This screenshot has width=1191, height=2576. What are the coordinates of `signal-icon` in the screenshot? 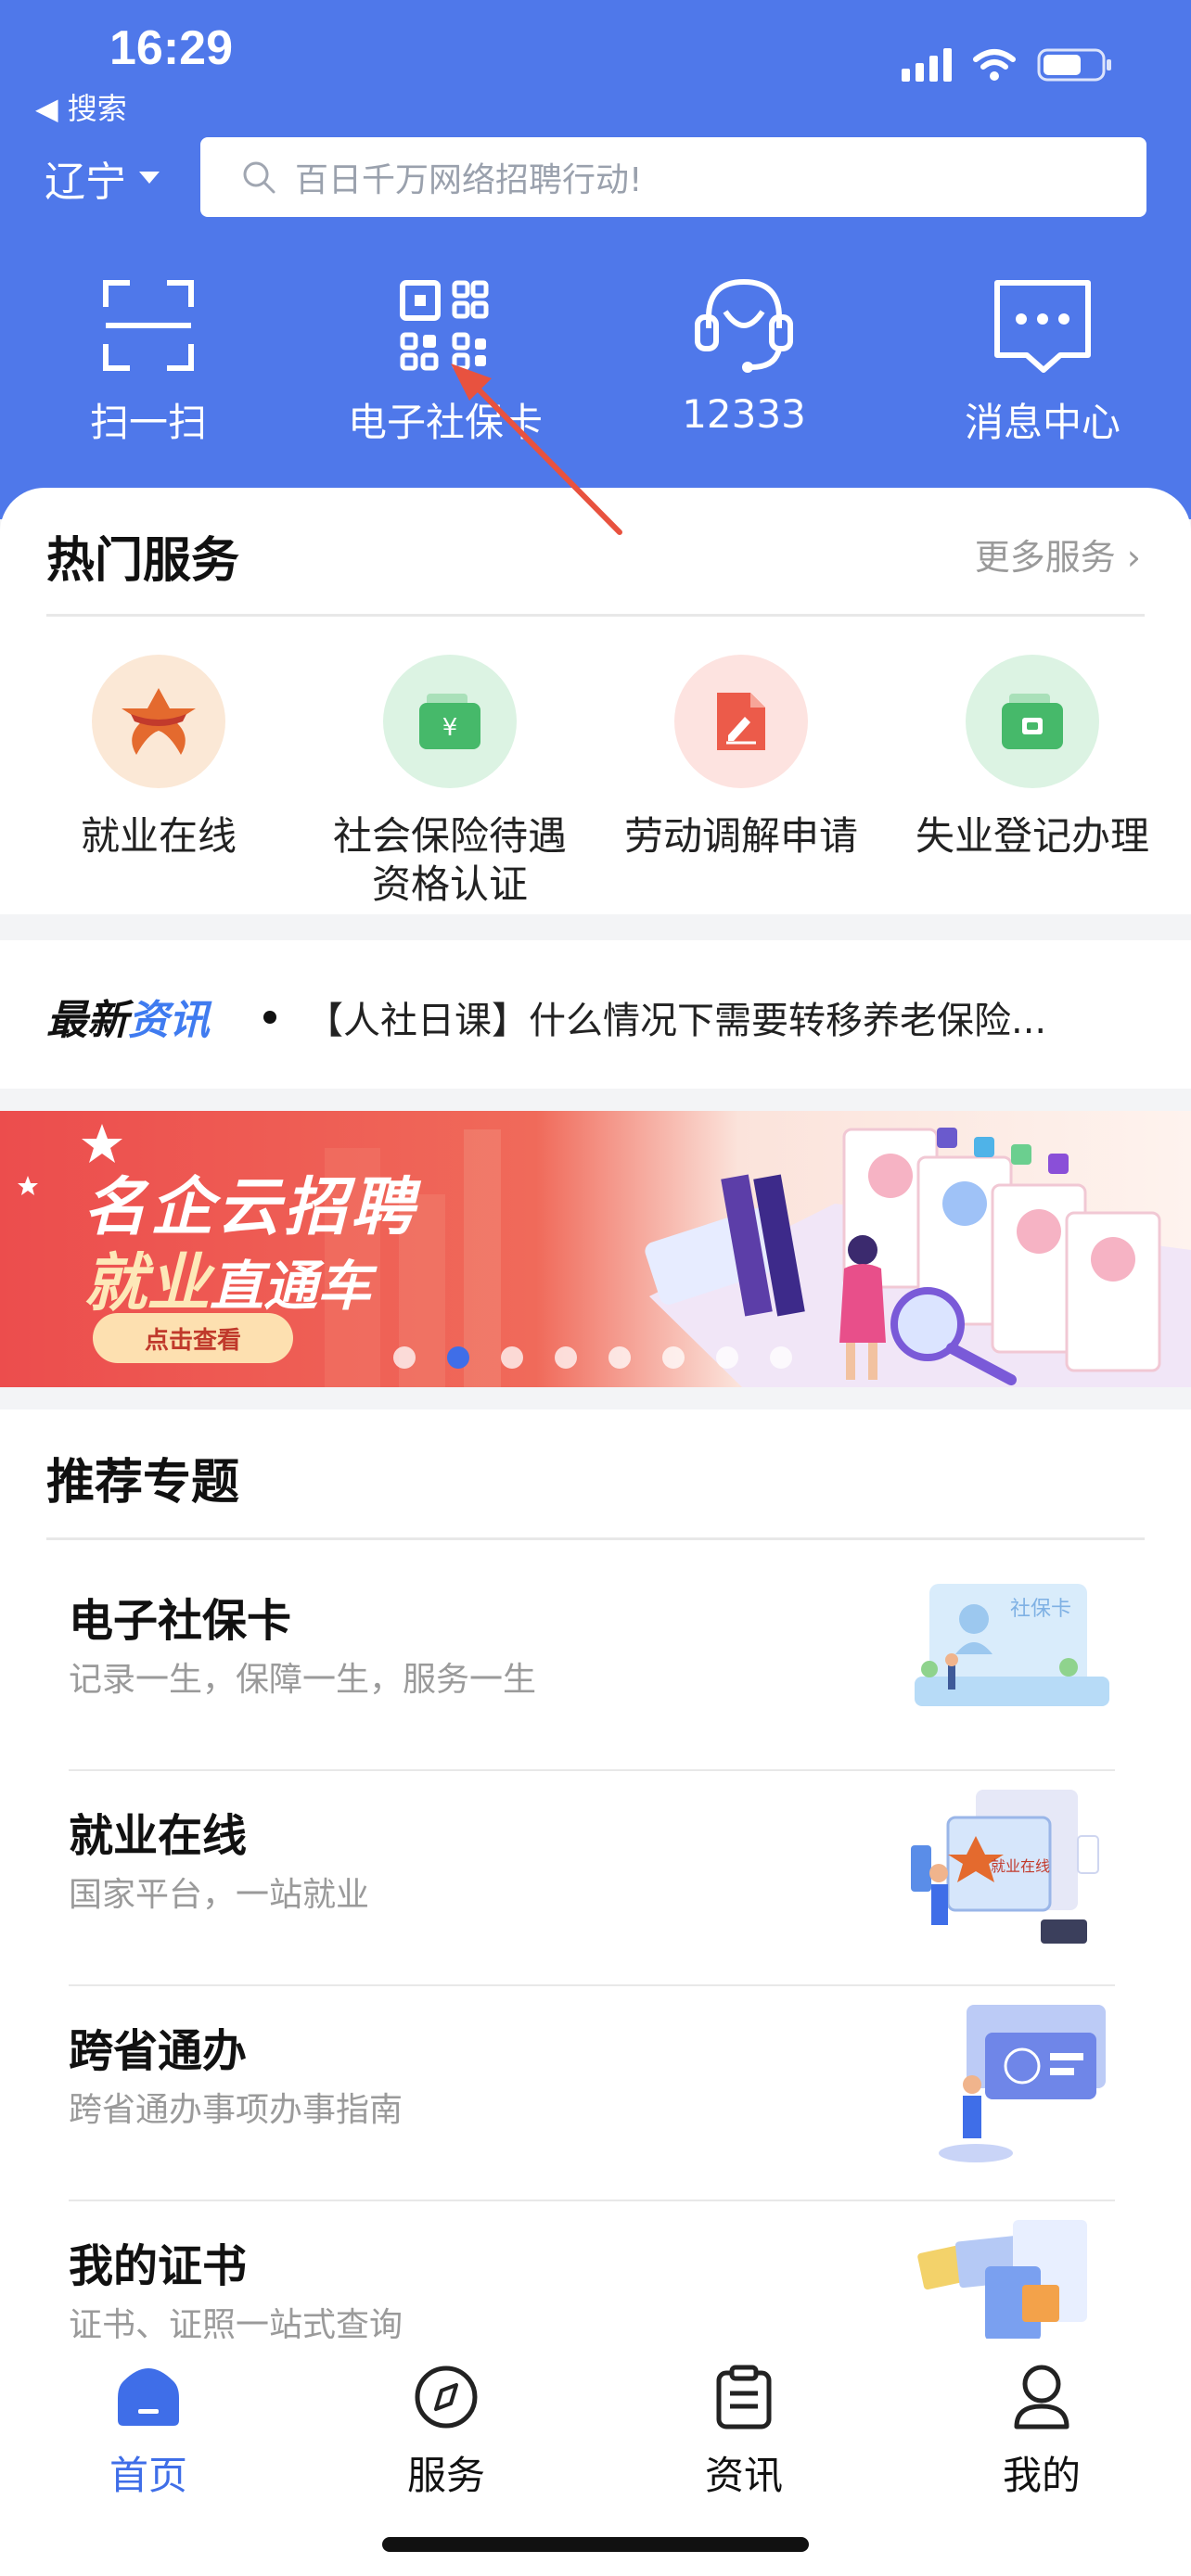 It's located at (927, 65).